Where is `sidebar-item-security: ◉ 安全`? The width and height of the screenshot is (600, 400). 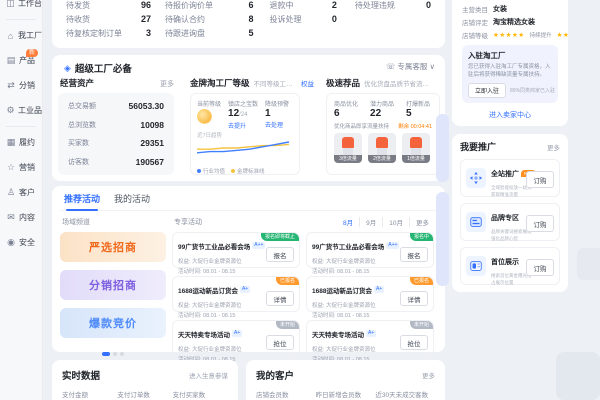
sidebar-item-security: ◉ 安全 is located at coordinates (21, 242).